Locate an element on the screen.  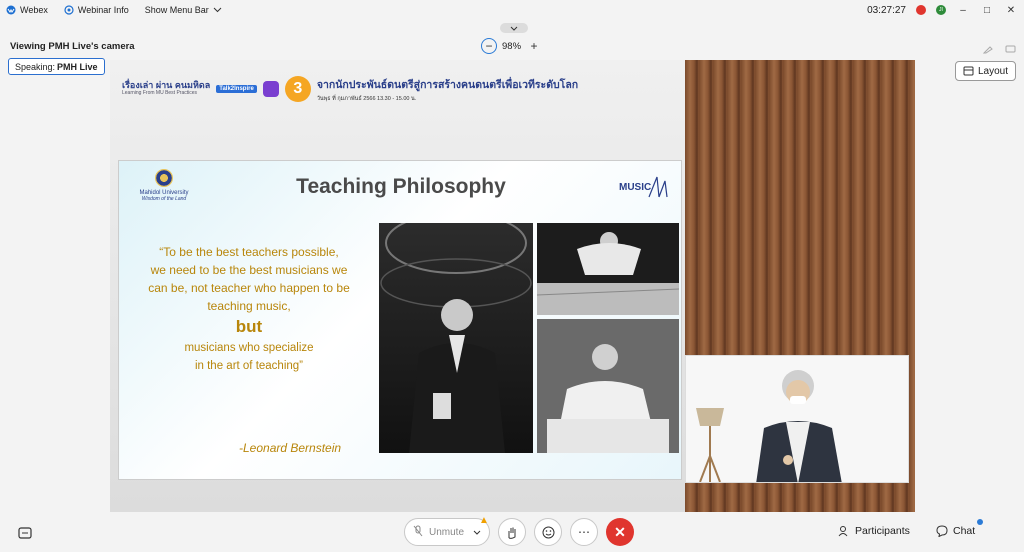
participants-label: Participants is located at coordinates (882, 531).